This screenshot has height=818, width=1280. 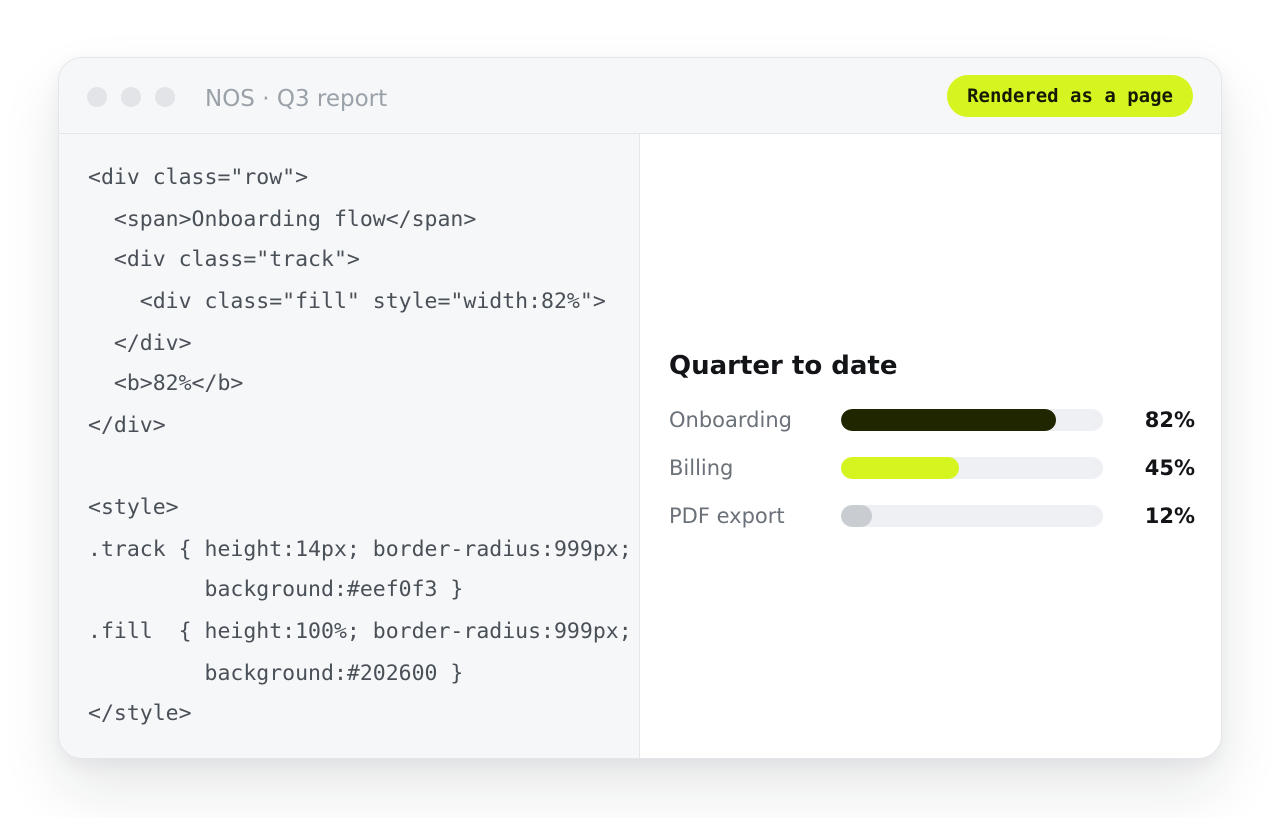 What do you see at coordinates (166, 383) in the screenshot?
I see `code-line: <b>82%</b>` at bounding box center [166, 383].